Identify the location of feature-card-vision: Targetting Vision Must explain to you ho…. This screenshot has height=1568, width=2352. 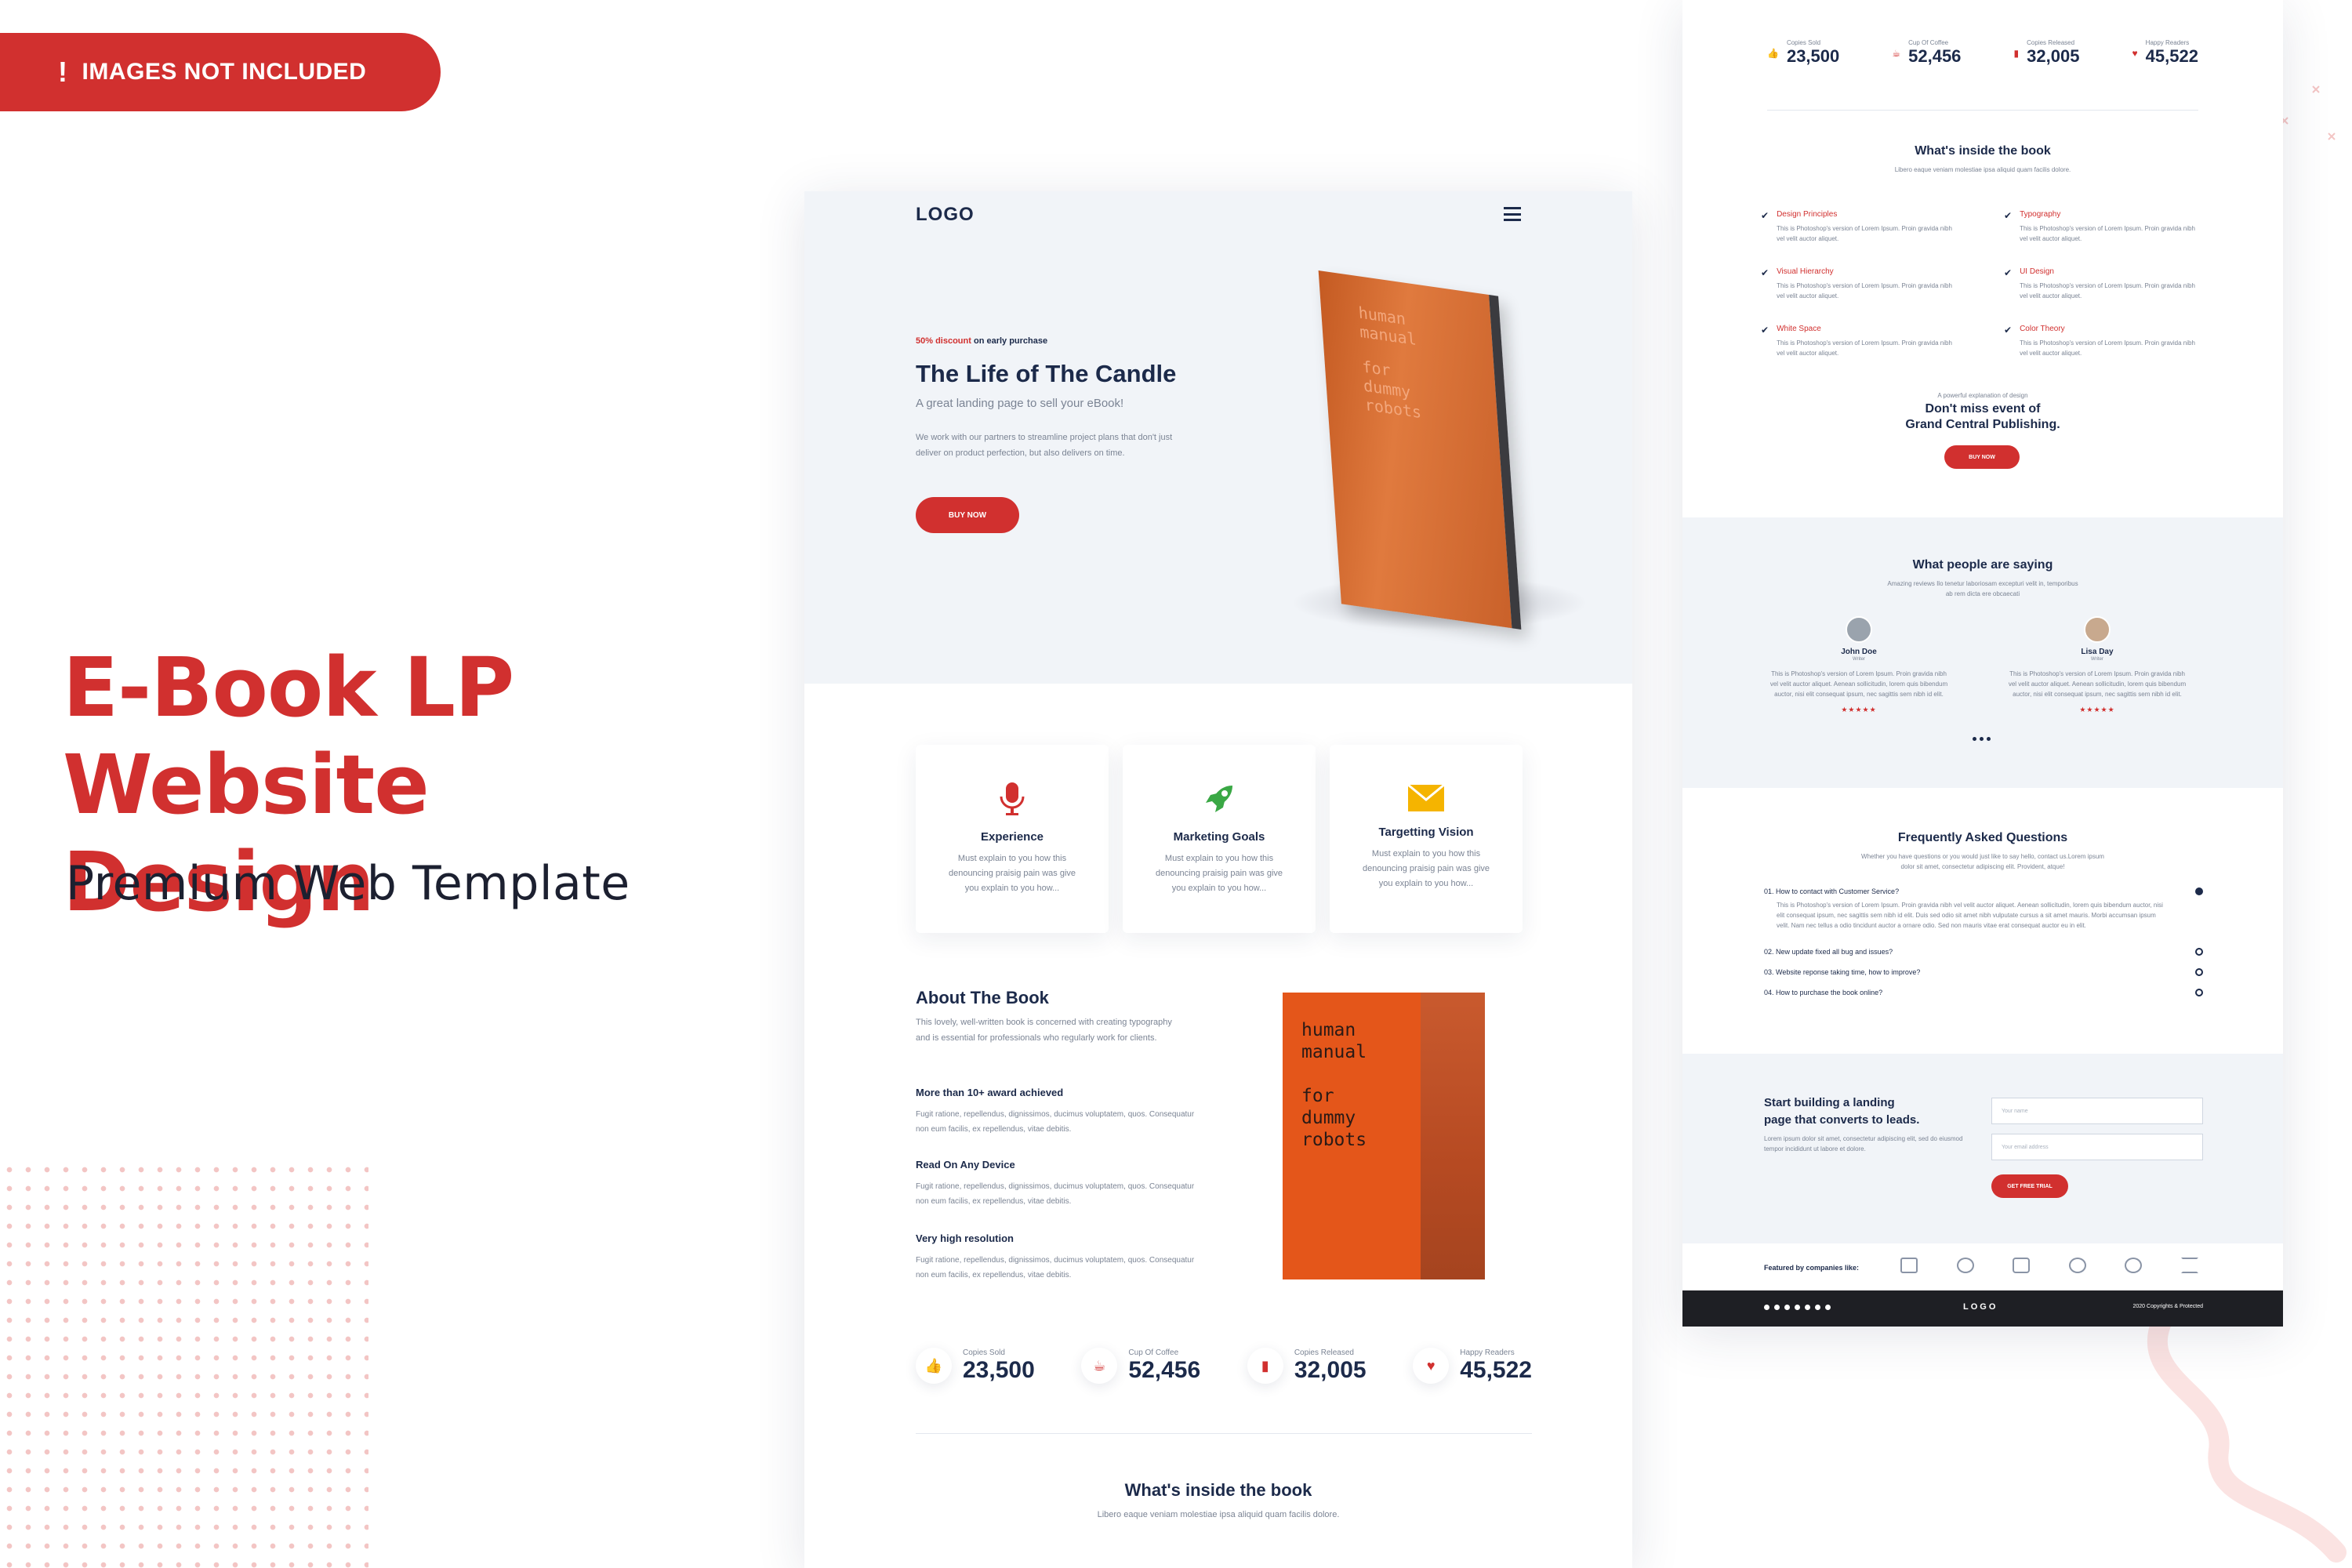
(1426, 839).